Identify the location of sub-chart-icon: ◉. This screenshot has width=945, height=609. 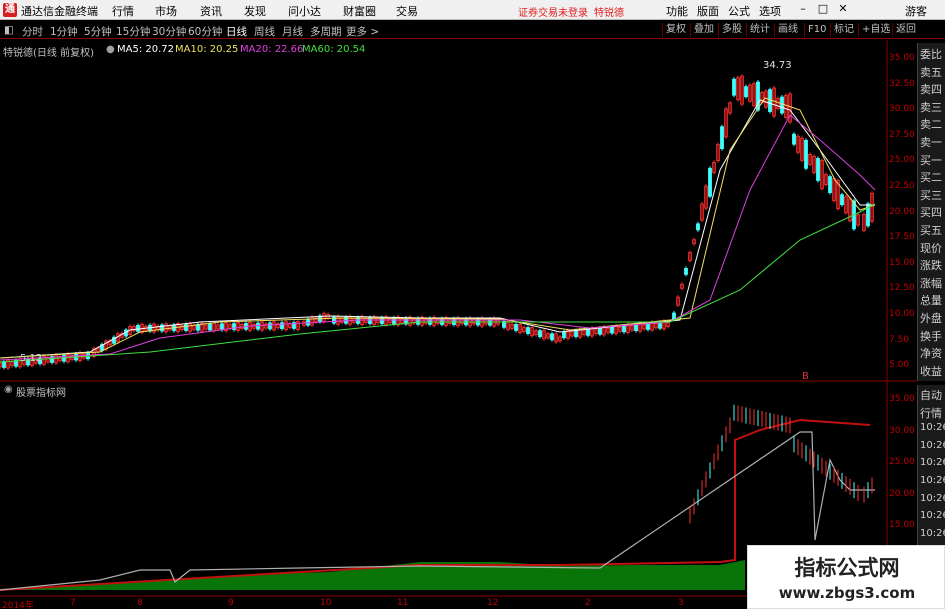
(8, 389).